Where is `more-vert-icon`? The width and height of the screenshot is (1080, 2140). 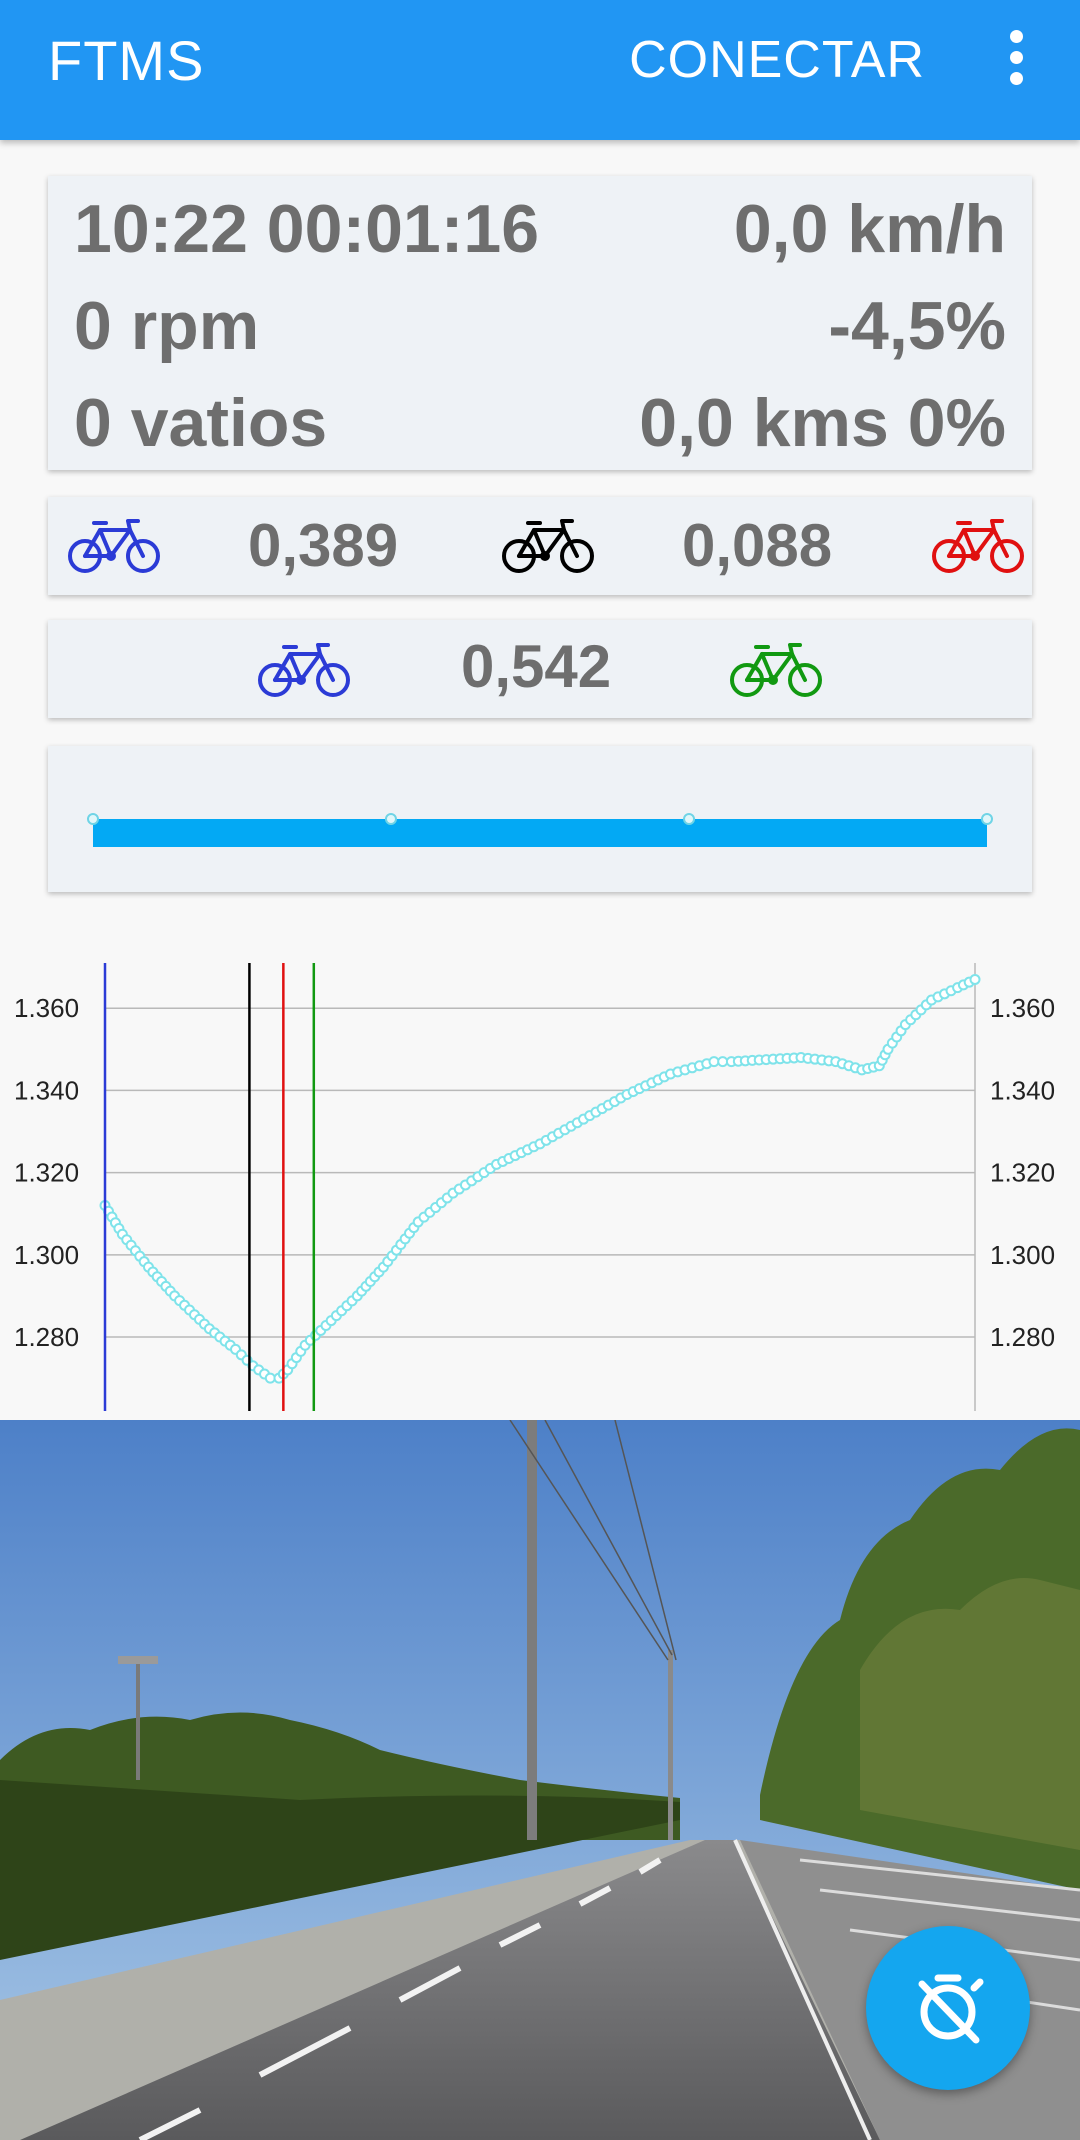
more-vert-icon is located at coordinates (1016, 62).